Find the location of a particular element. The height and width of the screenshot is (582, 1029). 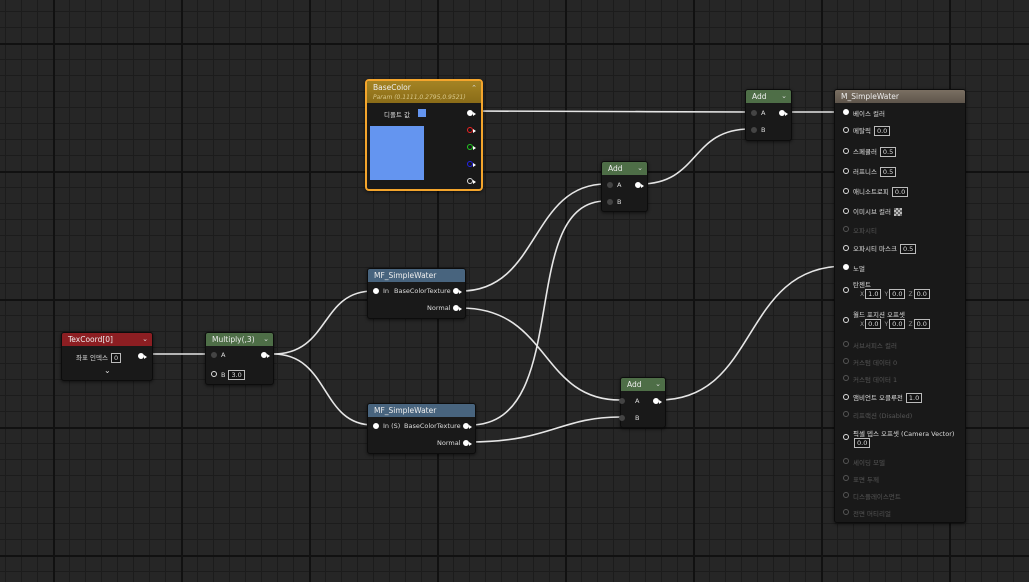

pdo-value: 0.0 is located at coordinates (862, 443).